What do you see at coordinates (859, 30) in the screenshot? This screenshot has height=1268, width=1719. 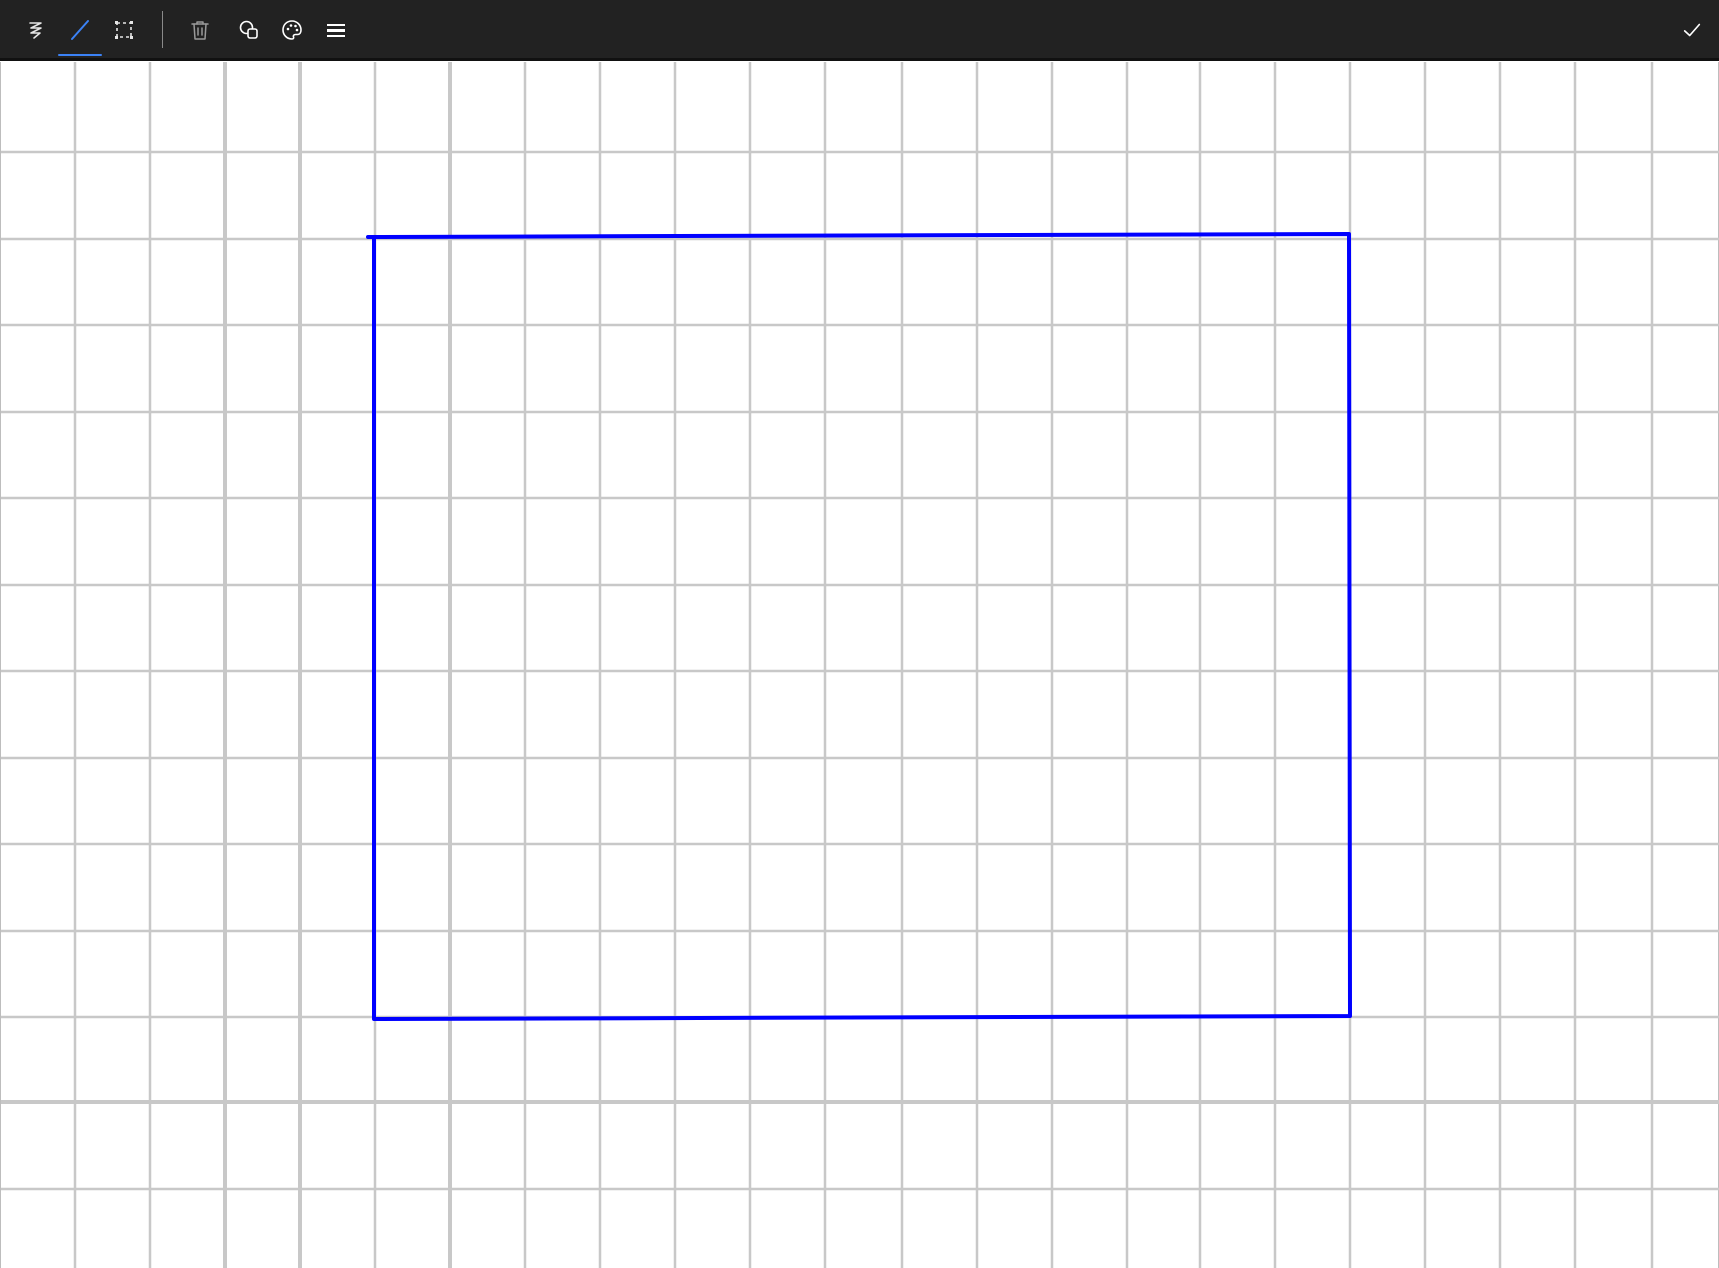 I see `drawing-toolbar` at bounding box center [859, 30].